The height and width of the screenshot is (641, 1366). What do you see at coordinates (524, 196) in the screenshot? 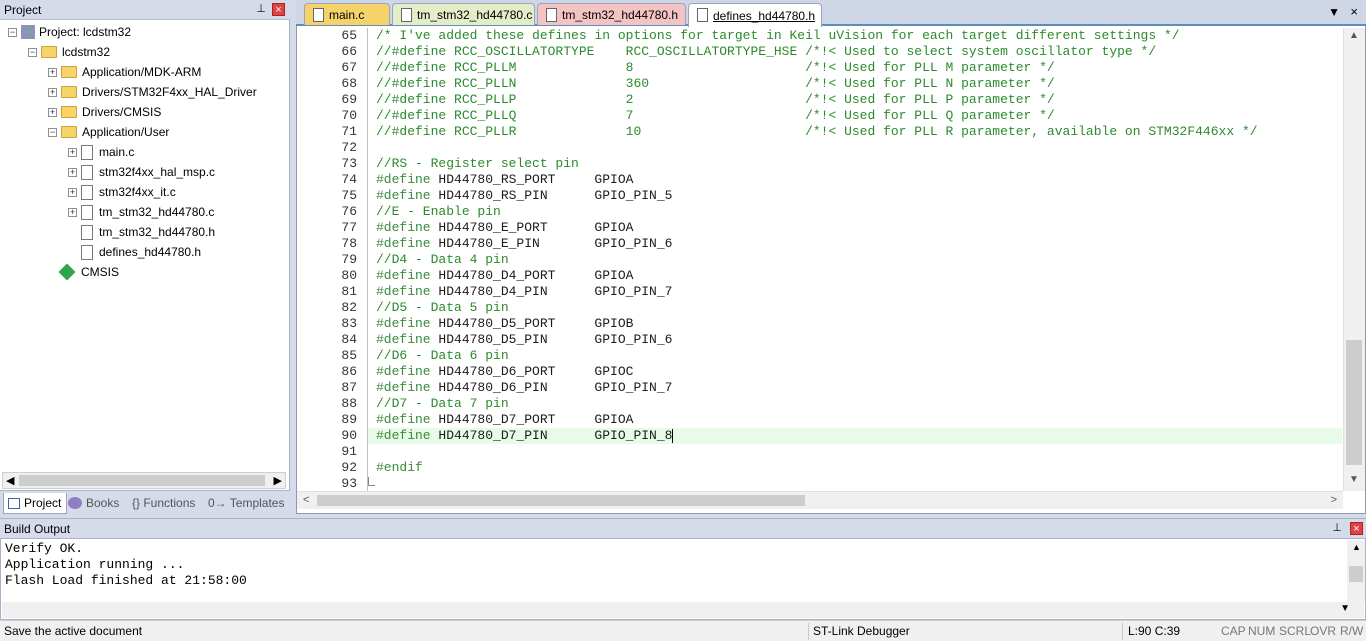
I see `code-line: #define HD44780_RS_PIN GPIO_PIN_5` at bounding box center [524, 196].